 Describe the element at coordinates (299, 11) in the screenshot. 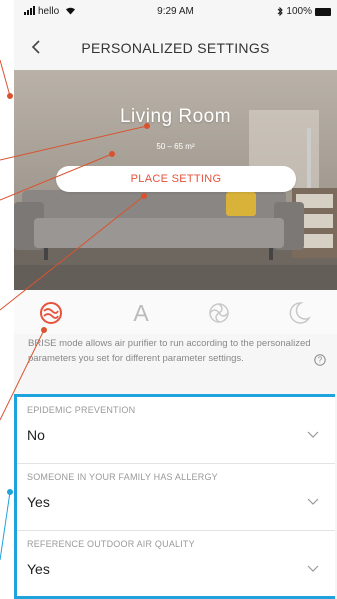

I see `battery-percent: 100%` at that location.